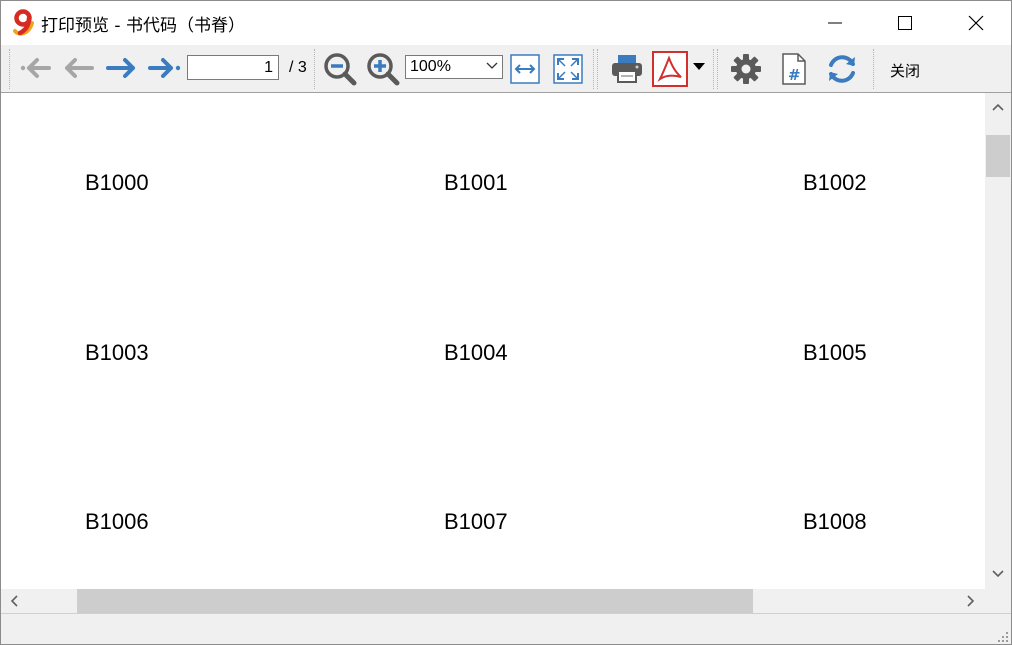  I want to click on pdf-icon, so click(670, 69).